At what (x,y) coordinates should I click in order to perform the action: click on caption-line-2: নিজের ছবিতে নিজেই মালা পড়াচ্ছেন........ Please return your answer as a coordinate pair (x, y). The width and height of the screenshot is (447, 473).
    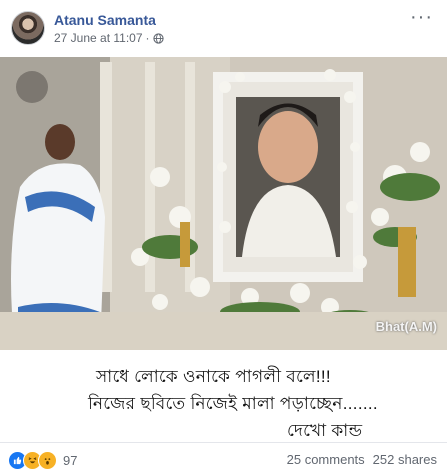
    Looking at the image, I should click on (233, 403).